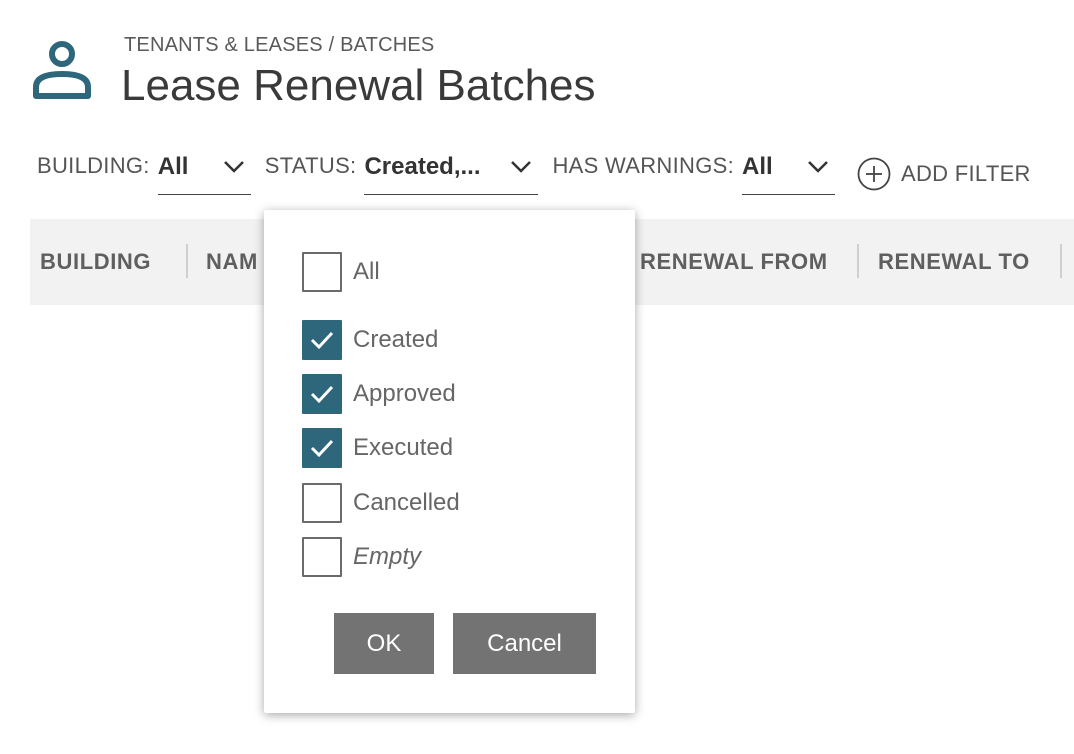  What do you see at coordinates (643, 165) in the screenshot?
I see `warnings-filter-label: HAS WARNINGS:` at bounding box center [643, 165].